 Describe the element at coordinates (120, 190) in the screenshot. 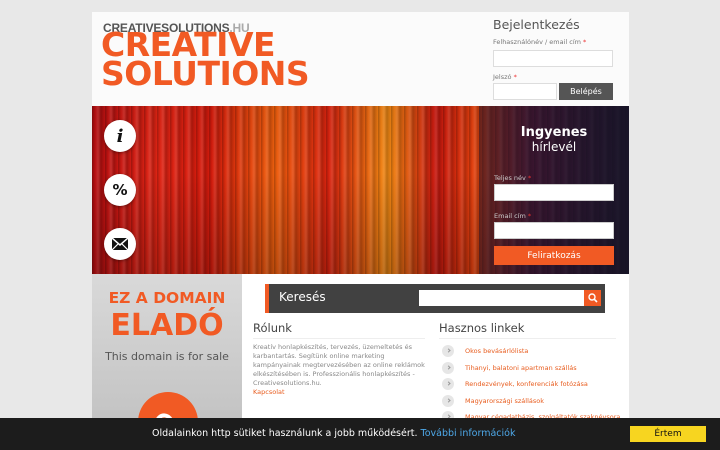

I see `percent-icon: %` at that location.